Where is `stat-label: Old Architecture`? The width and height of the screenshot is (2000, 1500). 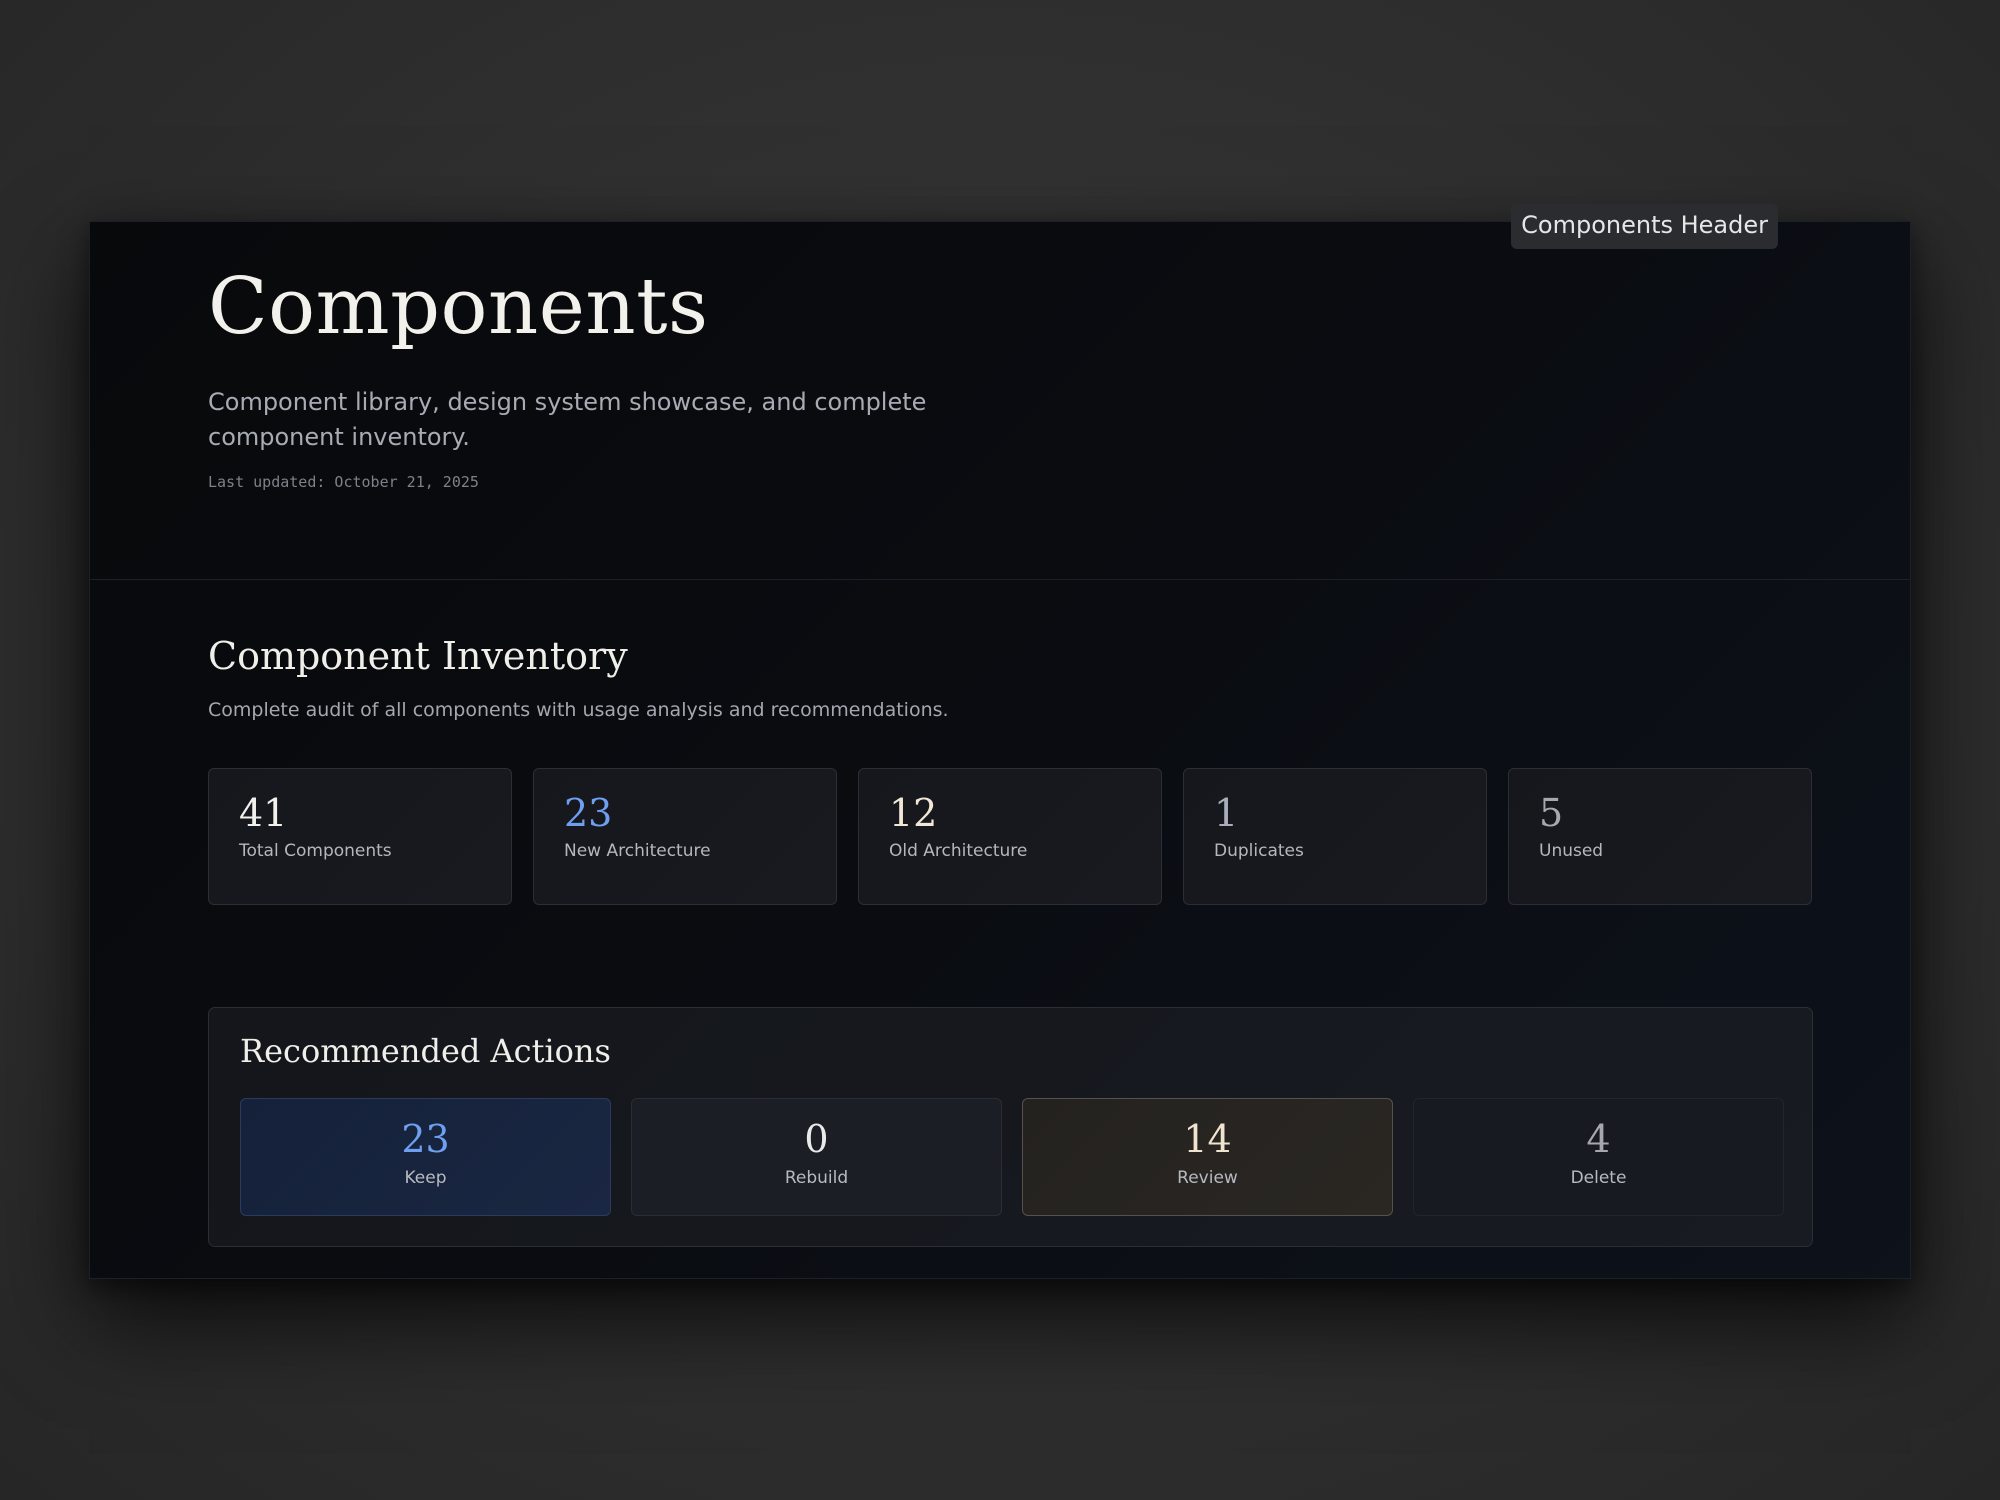
stat-label: Old Architecture is located at coordinates (958, 851).